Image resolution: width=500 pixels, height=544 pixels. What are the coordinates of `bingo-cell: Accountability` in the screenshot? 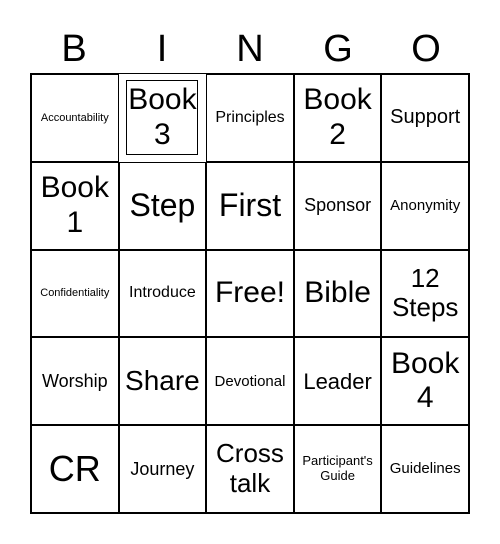 It's located at (75, 118).